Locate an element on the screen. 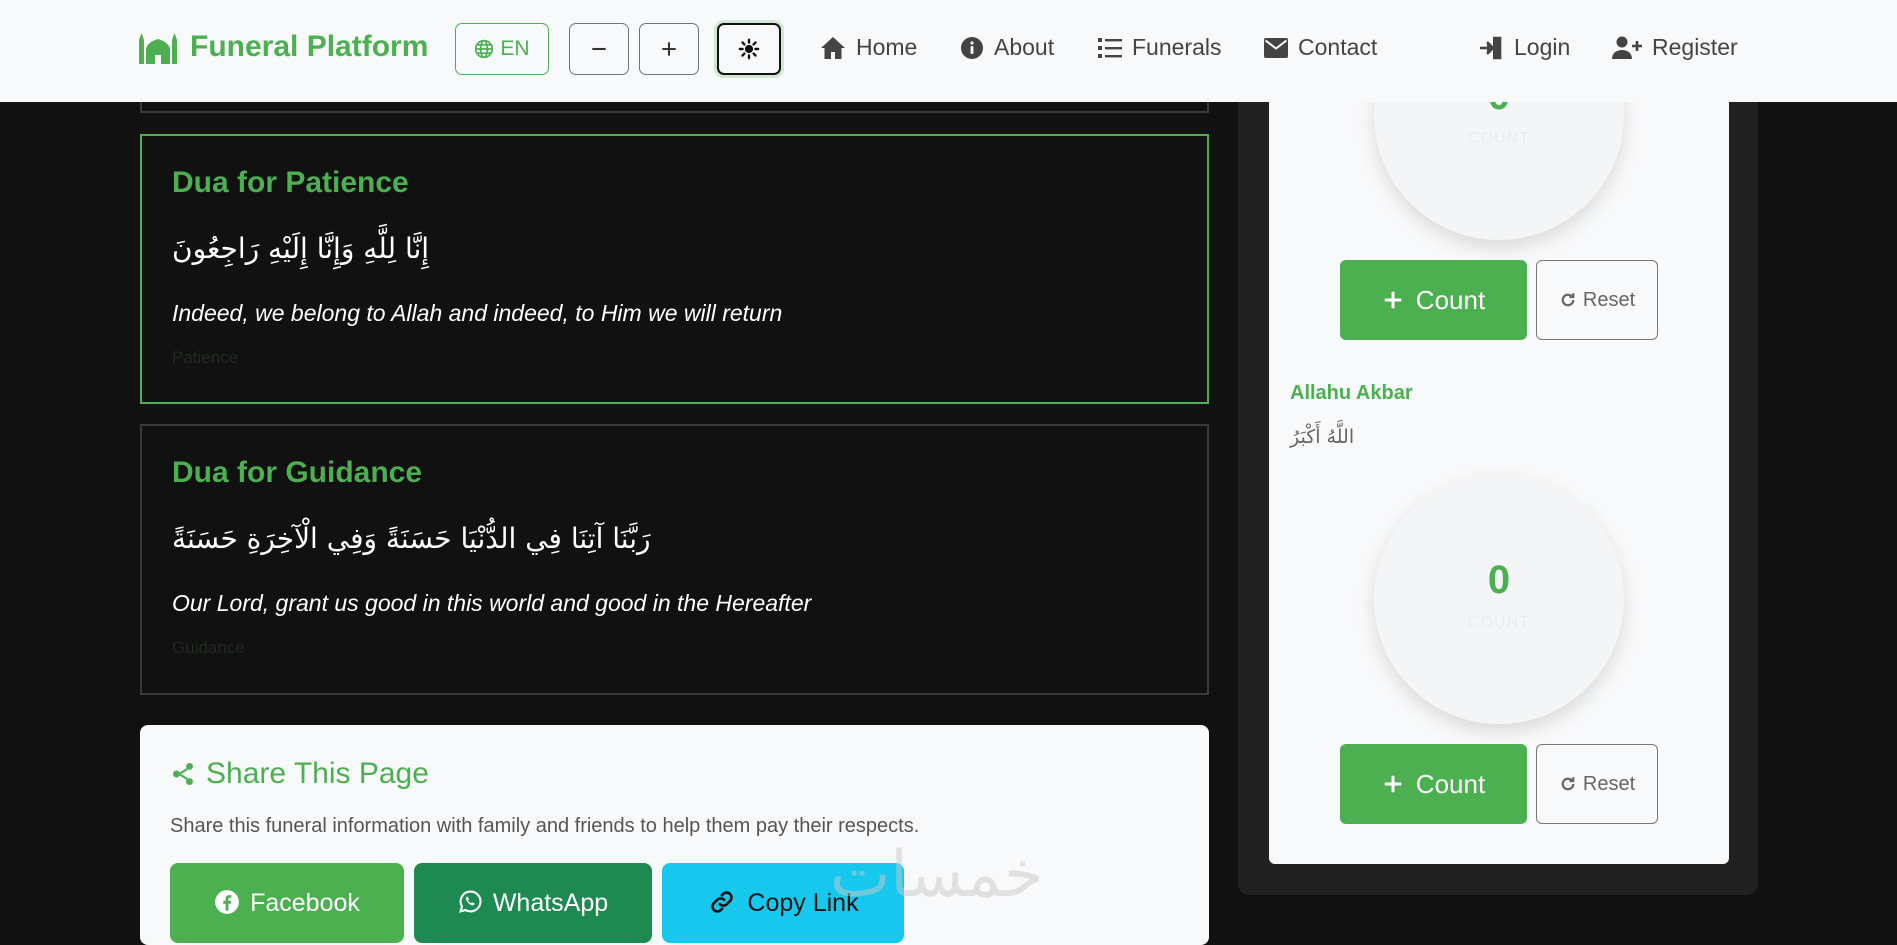 This screenshot has height=945, width=1897. dhikr-name: Allahu Akbar is located at coordinates (1351, 393).